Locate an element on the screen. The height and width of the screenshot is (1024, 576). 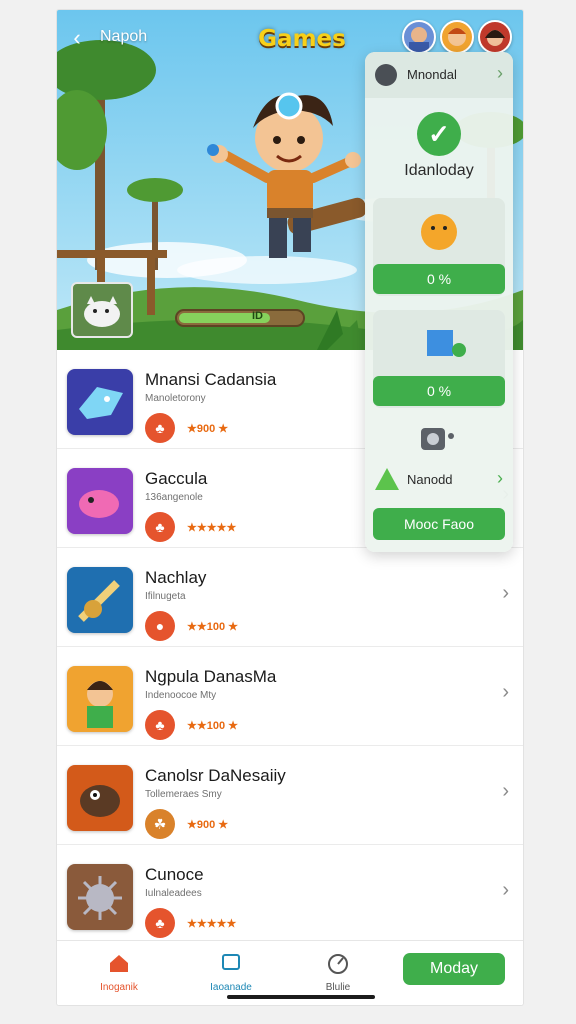
profile-icon is located at coordinates (386, 75).